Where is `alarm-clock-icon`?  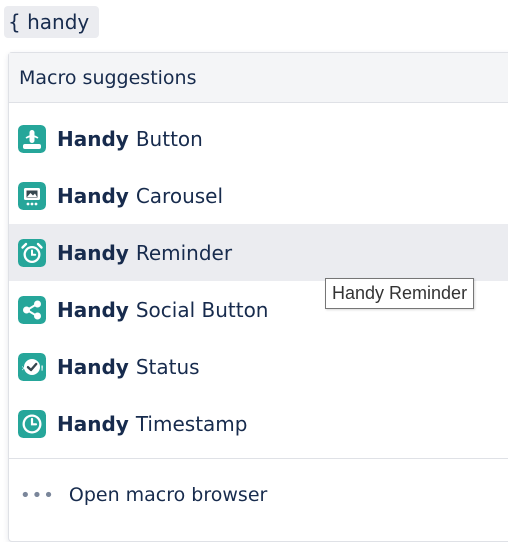 alarm-clock-icon is located at coordinates (32, 252).